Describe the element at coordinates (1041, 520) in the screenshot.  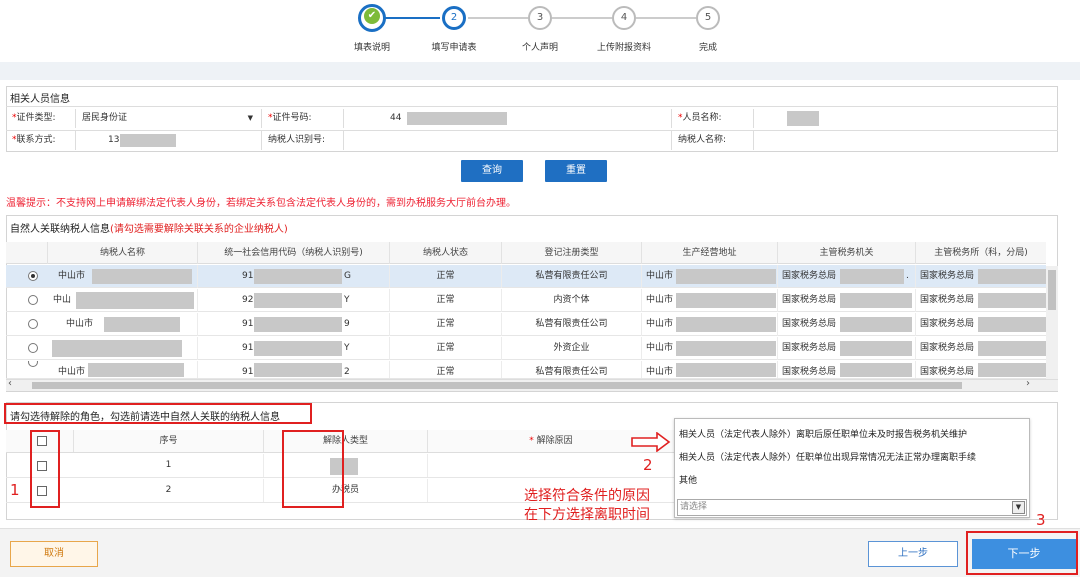
I see `annotation-number: 3` at that location.